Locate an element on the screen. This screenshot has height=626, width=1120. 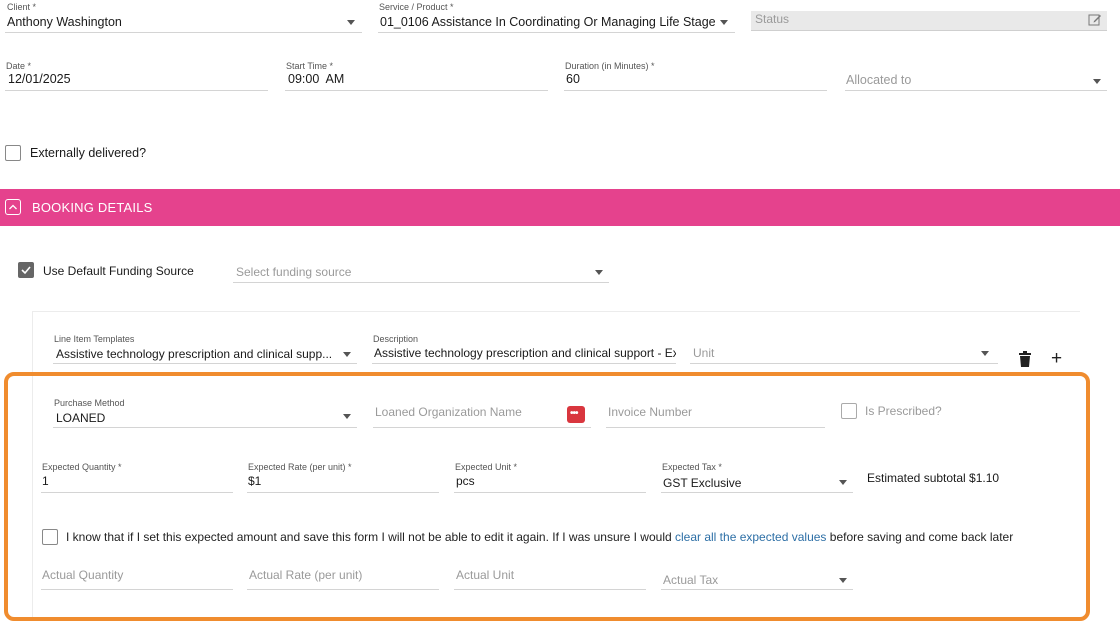
use-default-funding-checkbox is located at coordinates (26, 270).